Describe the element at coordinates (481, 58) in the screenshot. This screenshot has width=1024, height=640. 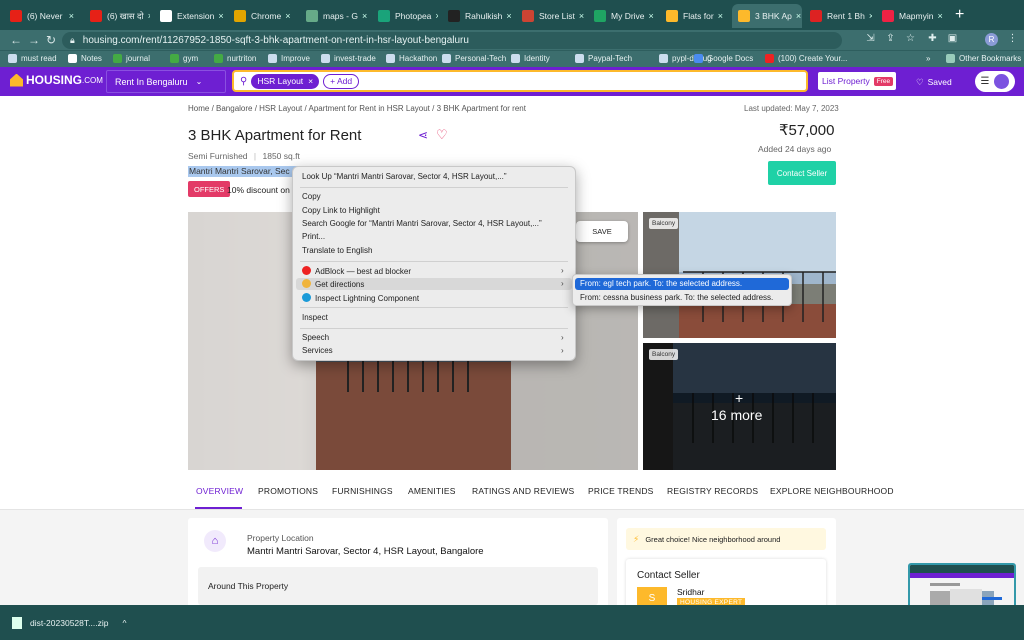
I see `bookmark-label: Personal-Tech` at that location.